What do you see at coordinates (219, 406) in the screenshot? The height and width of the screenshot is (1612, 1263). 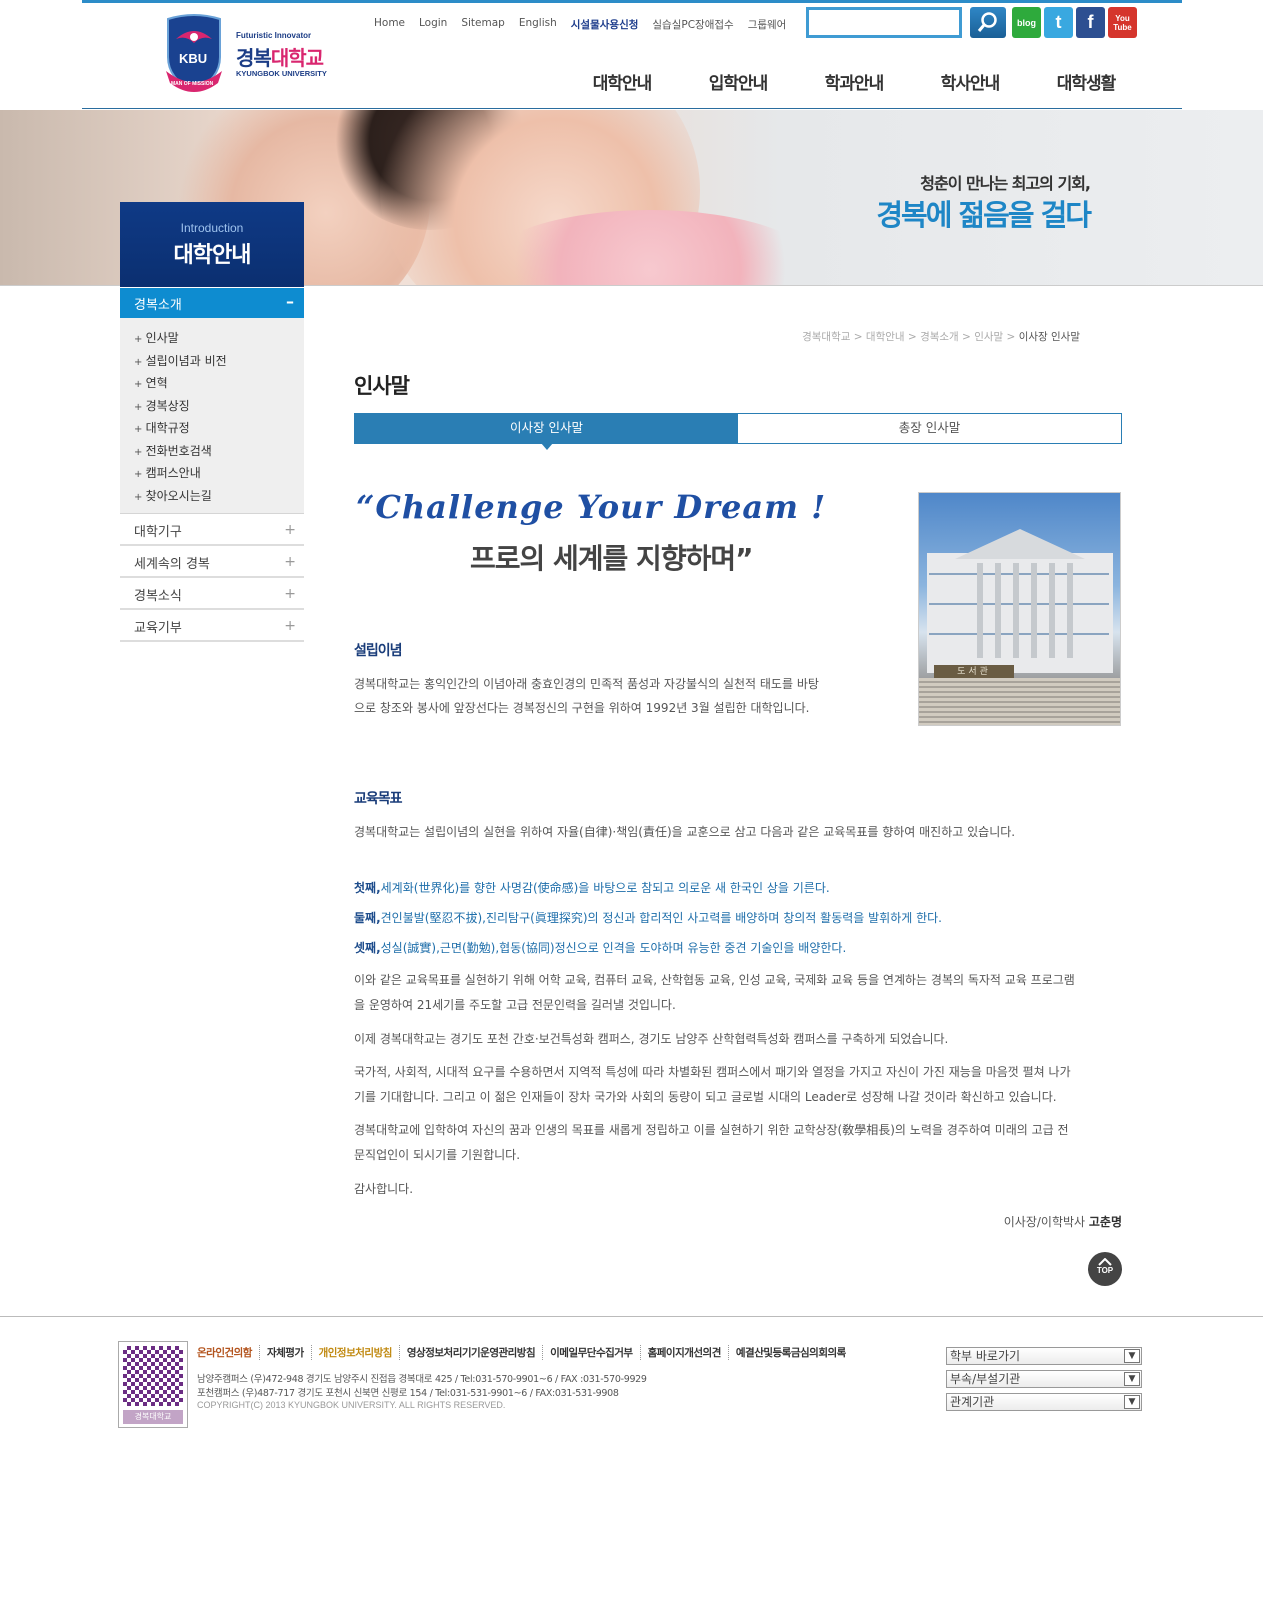 I see `lnb-sub-symbol: 경복상징` at bounding box center [219, 406].